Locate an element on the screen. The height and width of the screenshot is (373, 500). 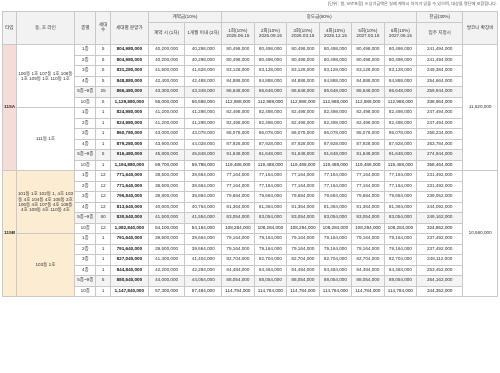
type-cell: 115A is located at coordinates (9, 107).